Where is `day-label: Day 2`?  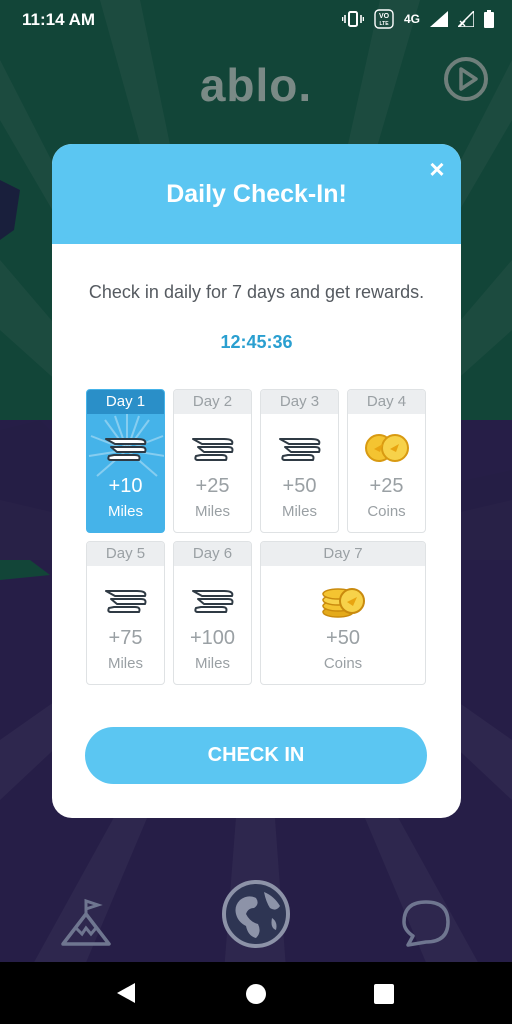 day-label: Day 2 is located at coordinates (212, 402).